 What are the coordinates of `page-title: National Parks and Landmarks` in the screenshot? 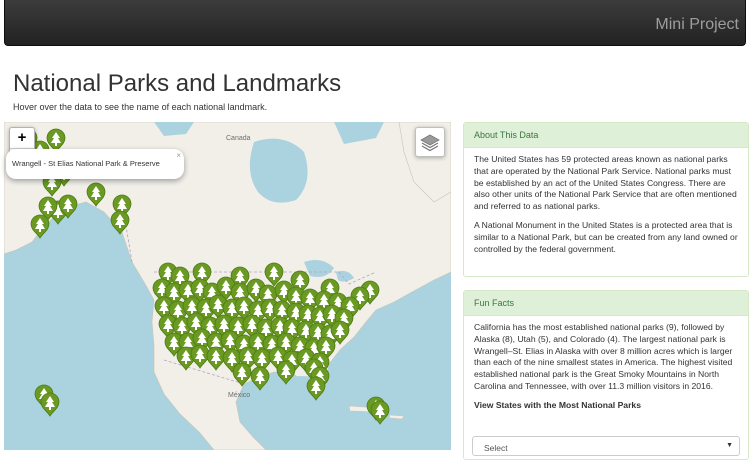 It's located at (177, 83).